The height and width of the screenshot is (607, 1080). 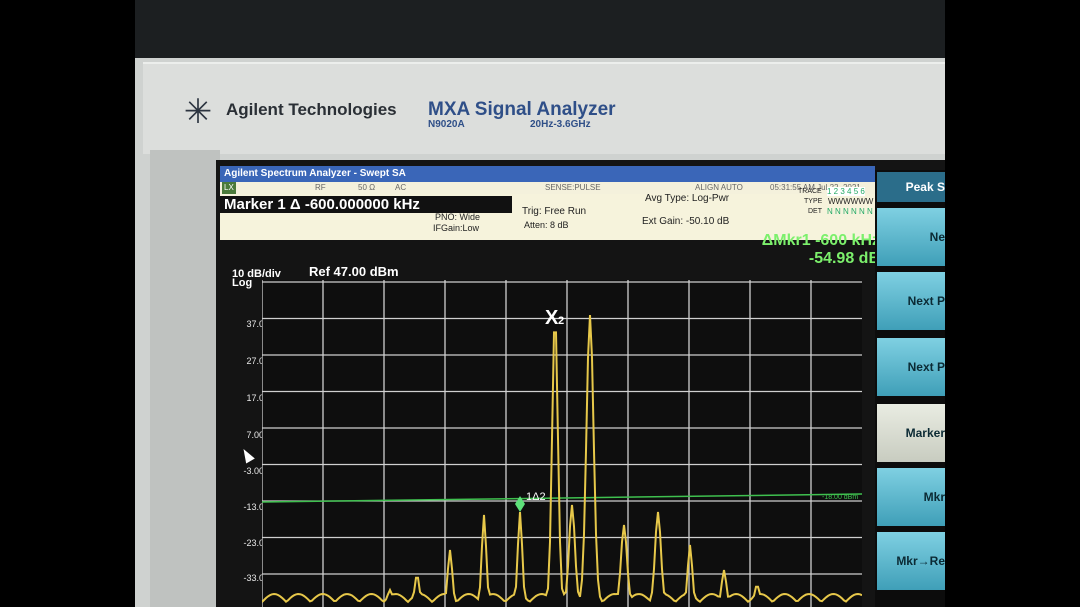 What do you see at coordinates (253, 543) in the screenshot?
I see `y-tick-label: -23.0` at bounding box center [253, 543].